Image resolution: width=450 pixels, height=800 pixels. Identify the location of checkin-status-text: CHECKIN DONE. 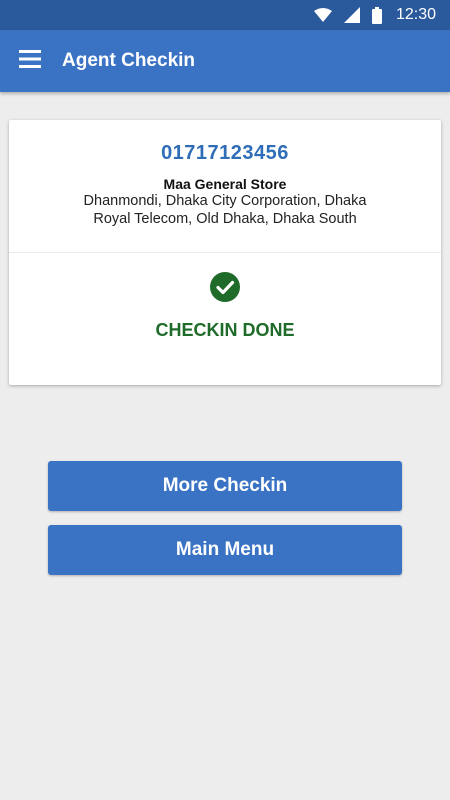
(225, 330).